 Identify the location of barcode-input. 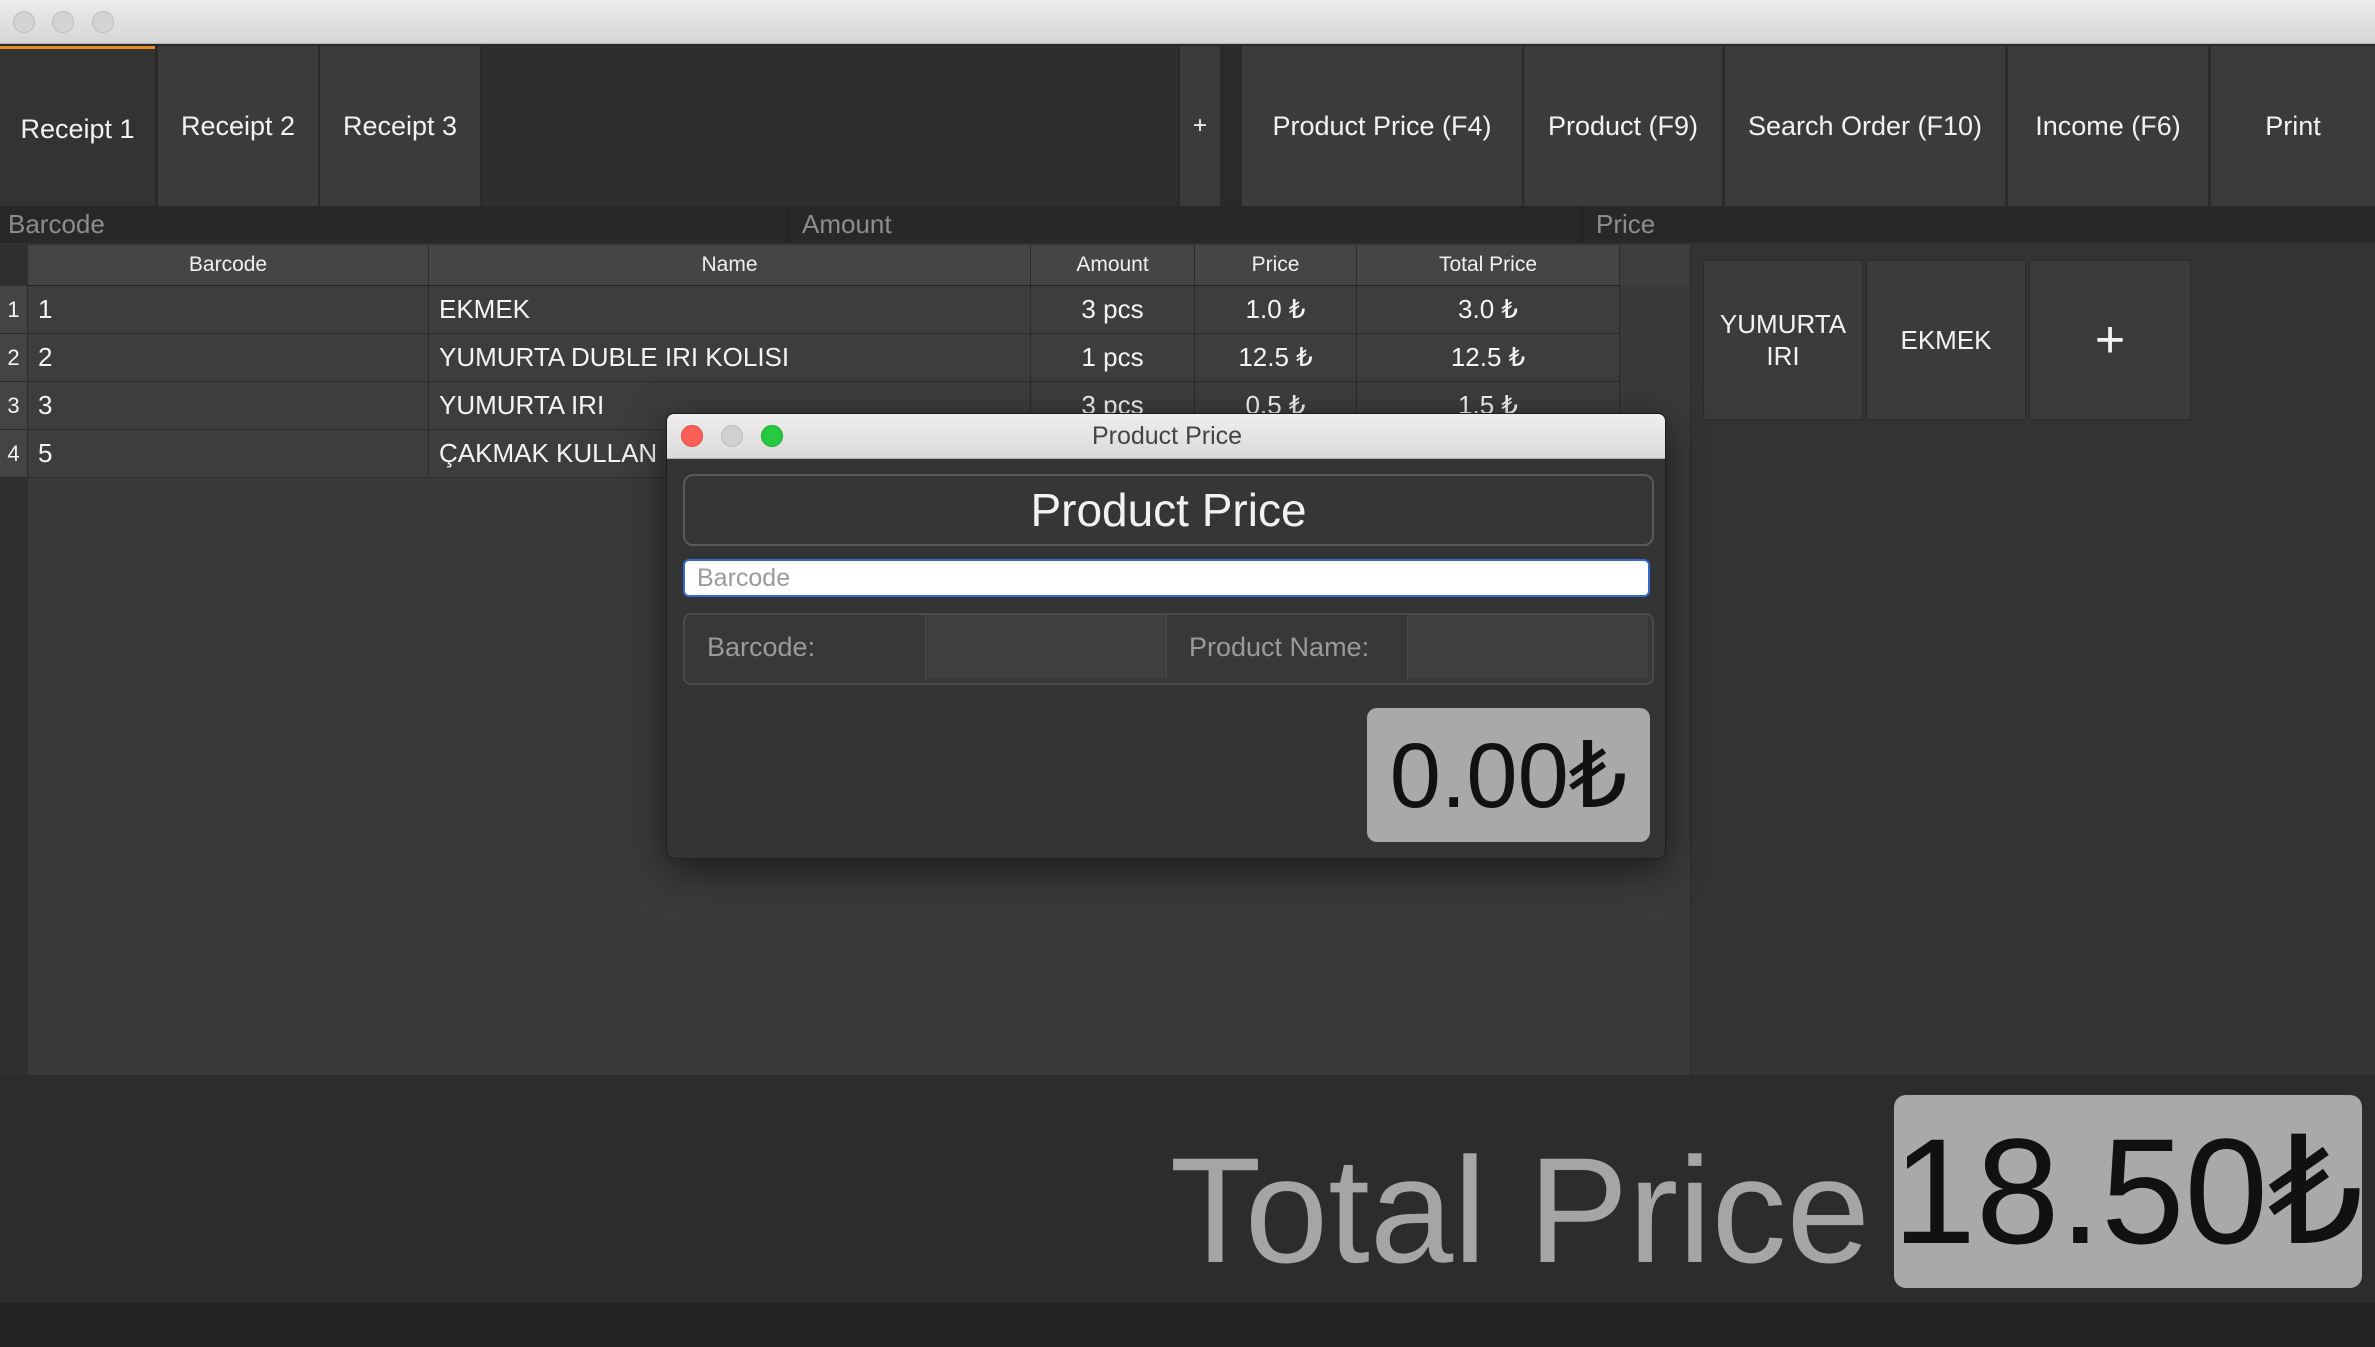
(393, 224).